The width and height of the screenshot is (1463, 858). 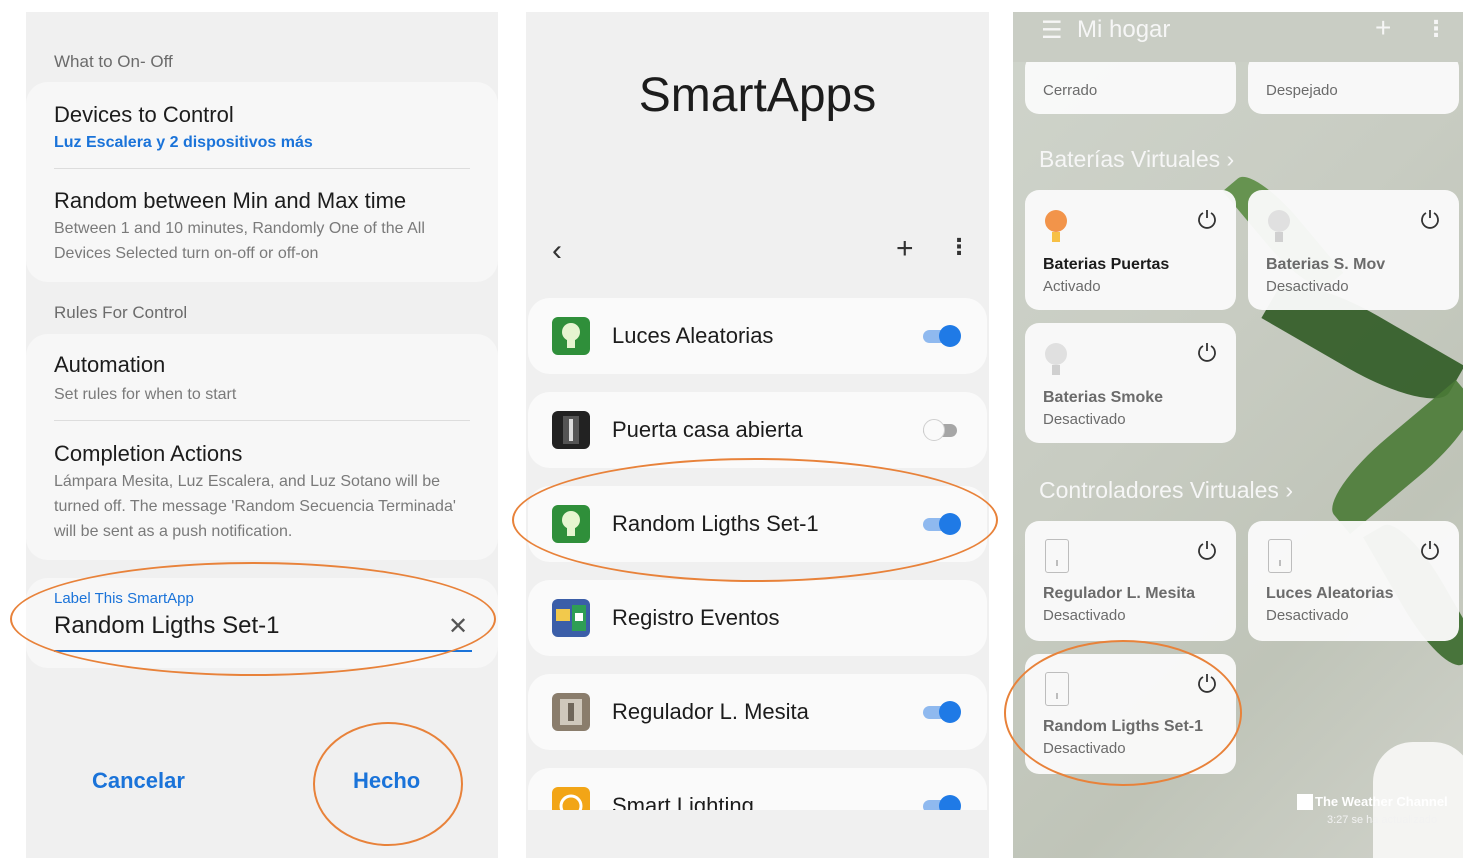 What do you see at coordinates (1106, 264) in the screenshot?
I see `tile-name: Baterias Puertas` at bounding box center [1106, 264].